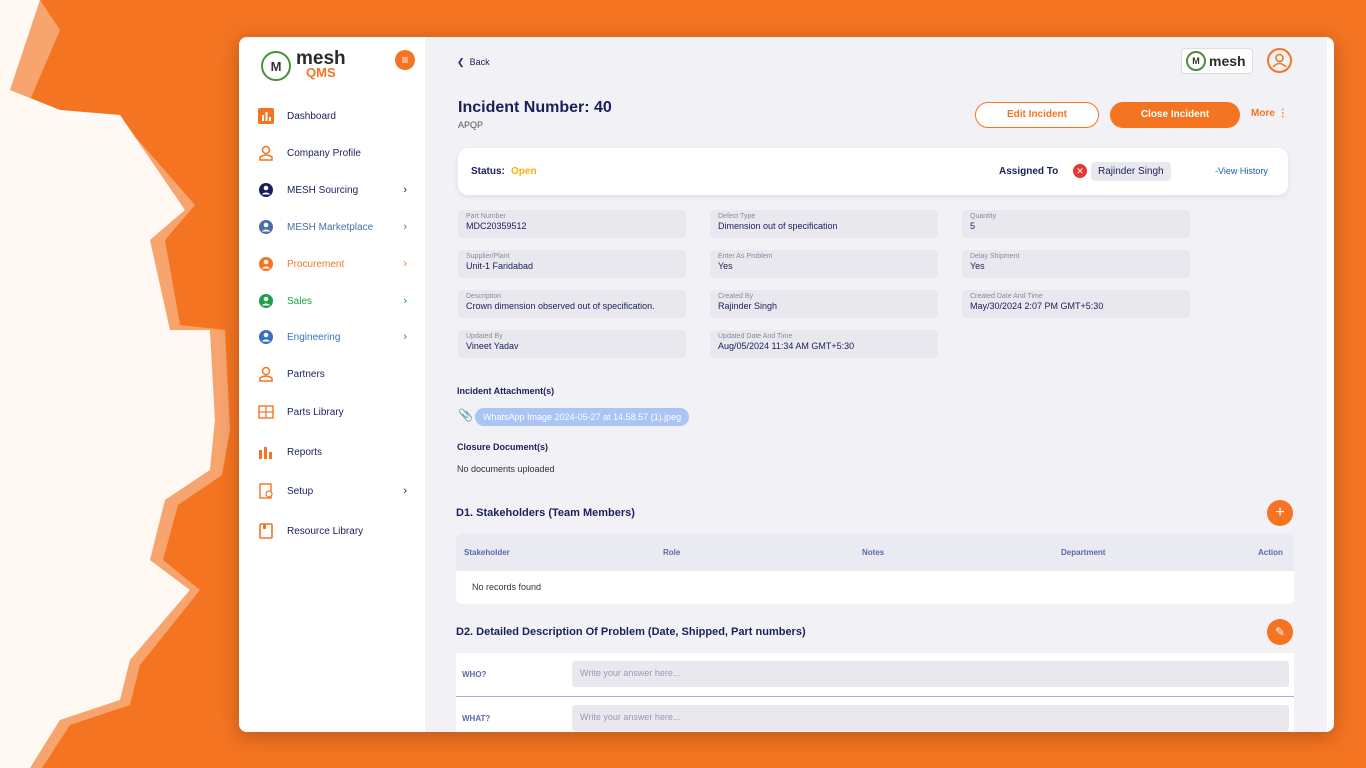 This screenshot has height=768, width=1366. Describe the element at coordinates (572, 344) in the screenshot. I see `detail-field: Updated By Vineet Yadav` at that location.